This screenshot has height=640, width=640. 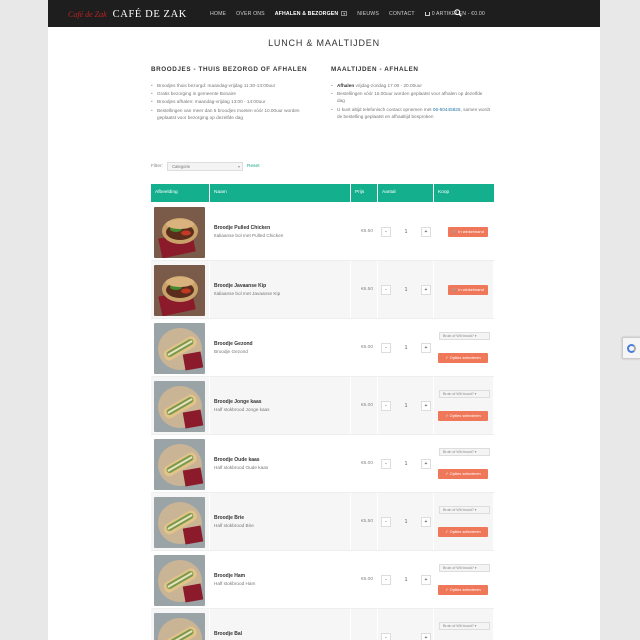 I want to click on delivery-item: Gratis bezorging in gemeente Bonaire, so click(x=231, y=93).